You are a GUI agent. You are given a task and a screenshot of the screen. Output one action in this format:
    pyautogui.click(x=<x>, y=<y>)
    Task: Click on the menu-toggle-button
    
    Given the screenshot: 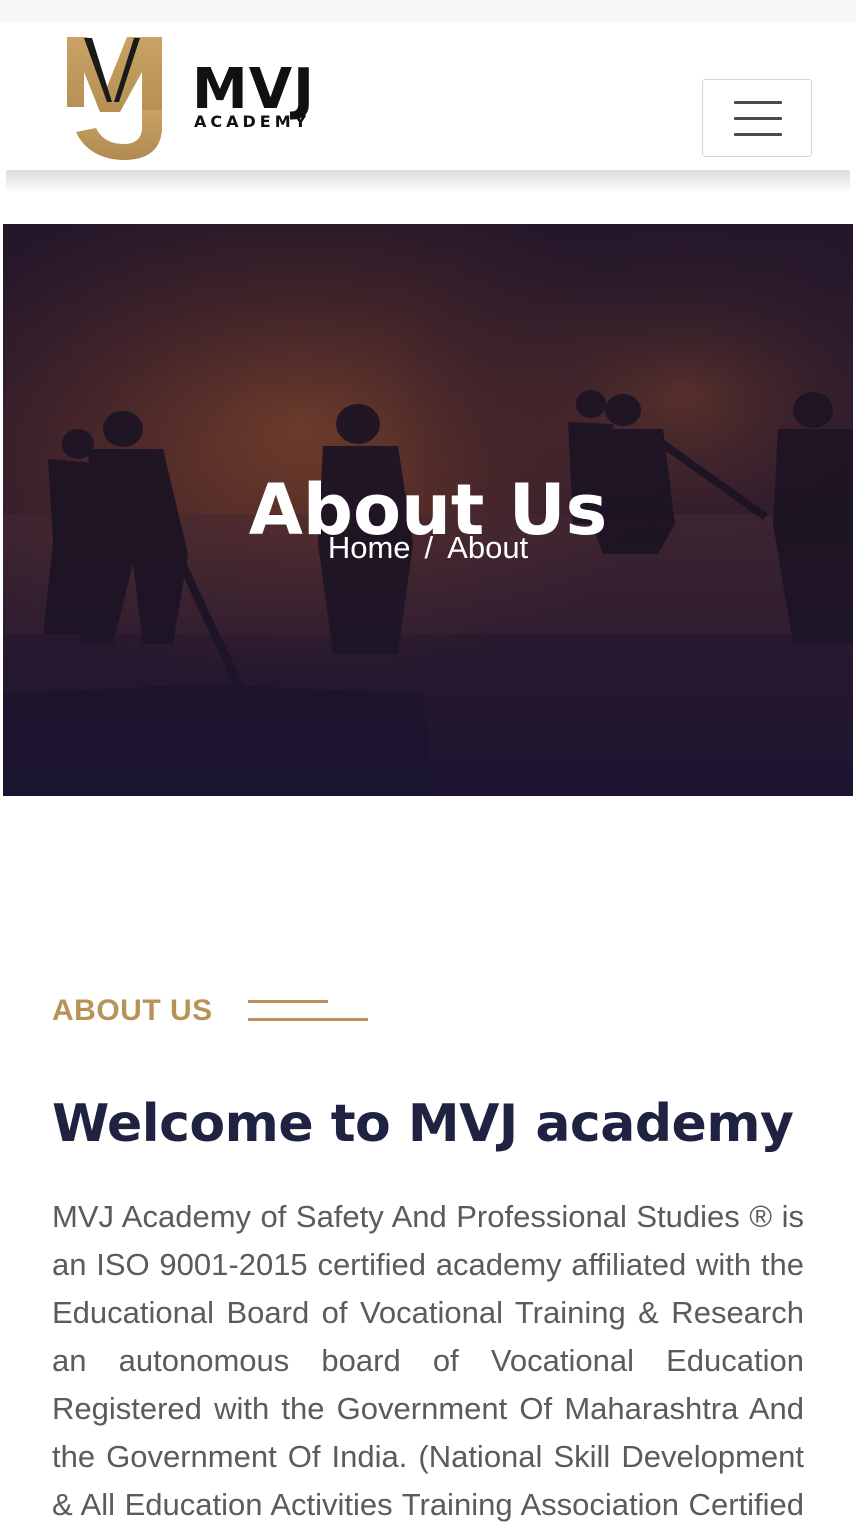 What is the action you would take?
    pyautogui.click(x=757, y=118)
    